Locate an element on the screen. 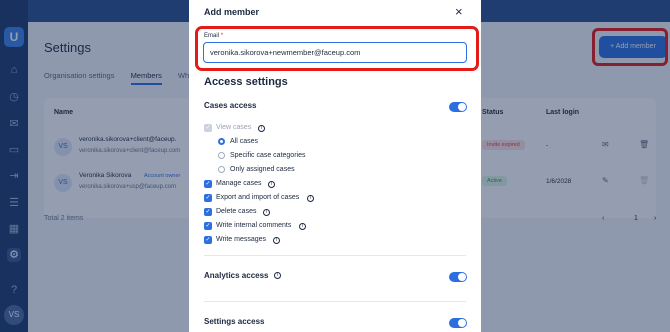  modal-title: Add member is located at coordinates (232, 12).